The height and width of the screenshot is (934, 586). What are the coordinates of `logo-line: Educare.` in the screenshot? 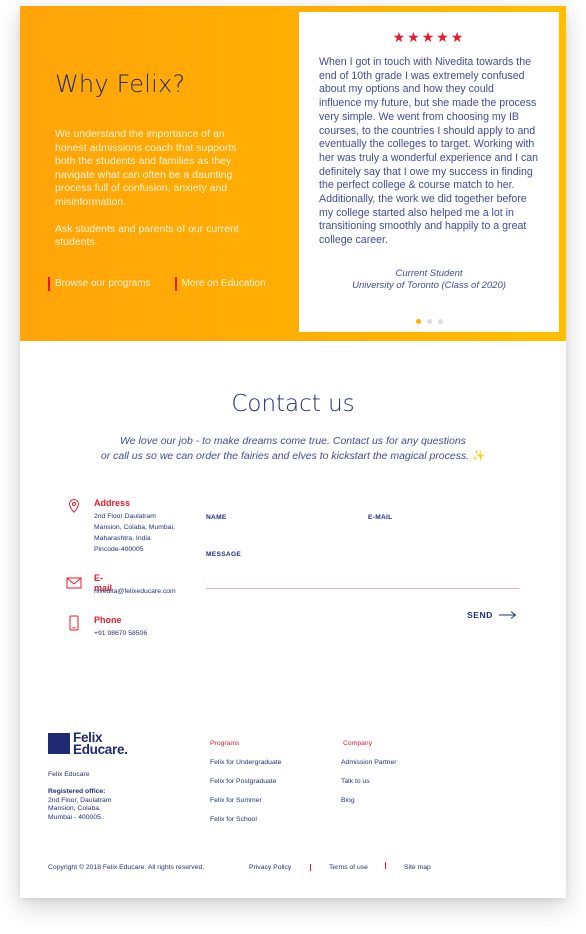 It's located at (100, 749).